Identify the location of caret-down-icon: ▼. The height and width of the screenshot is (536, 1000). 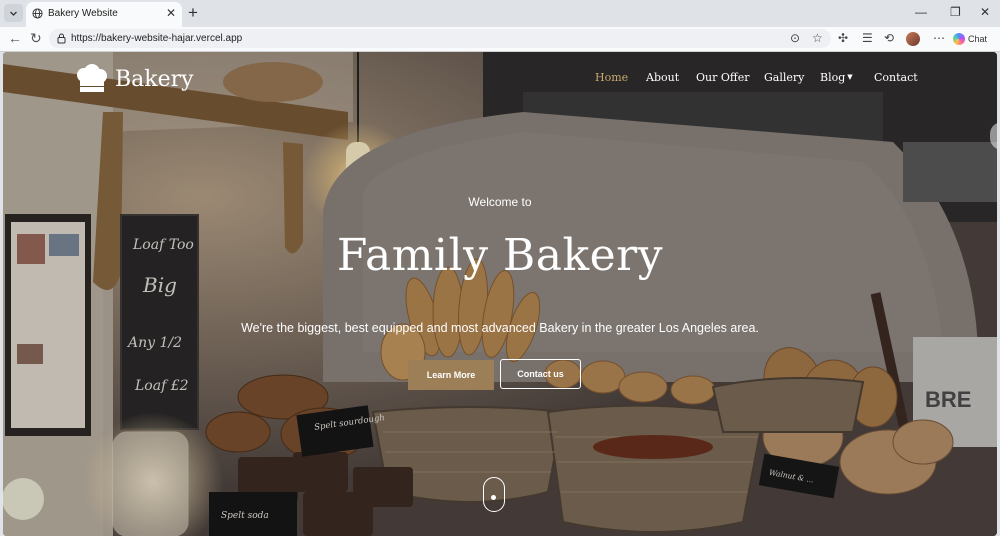
(850, 77).